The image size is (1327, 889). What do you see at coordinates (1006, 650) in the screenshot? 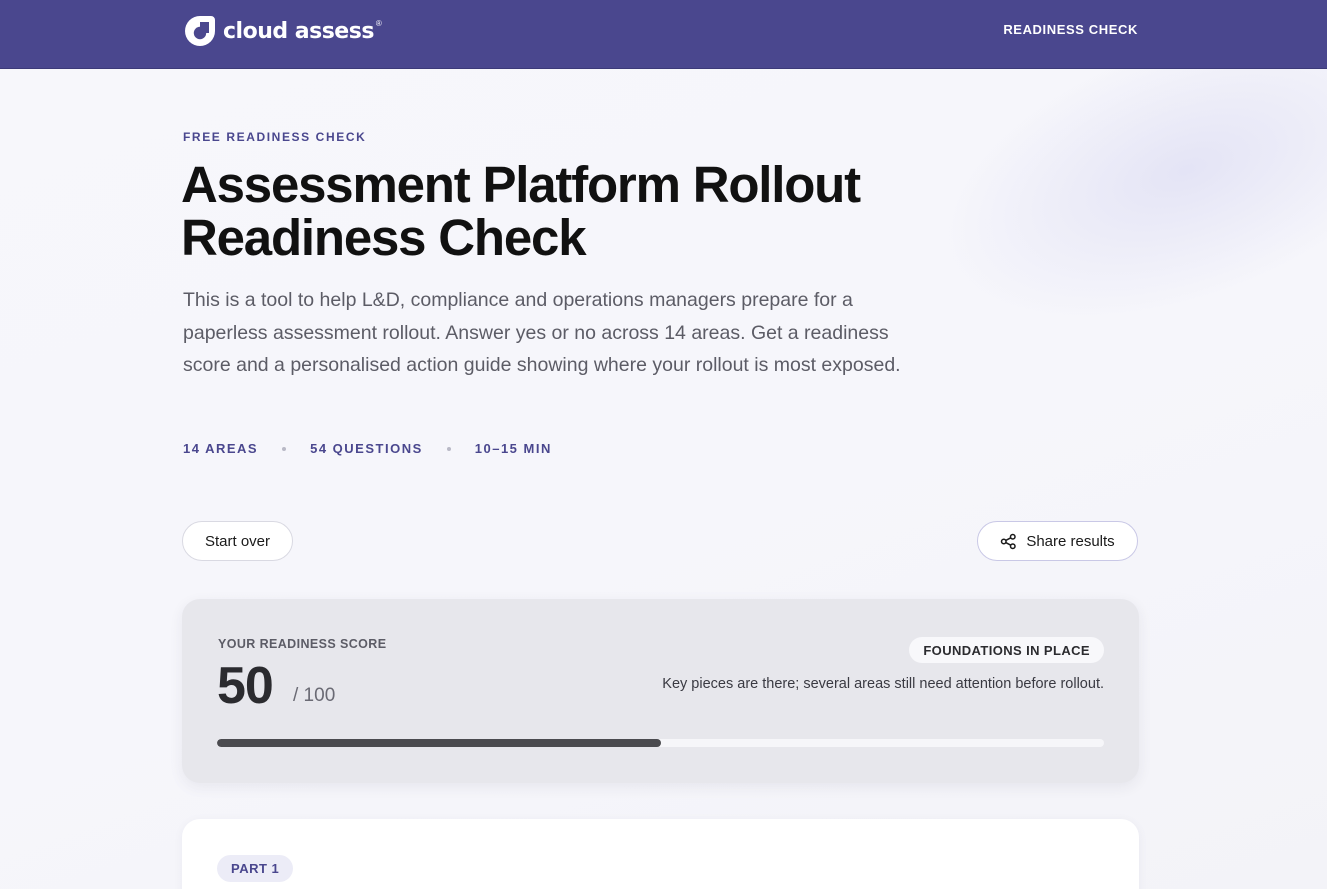
I see `readiness-level-badge: FOUNDATIONS IN PLACE` at bounding box center [1006, 650].